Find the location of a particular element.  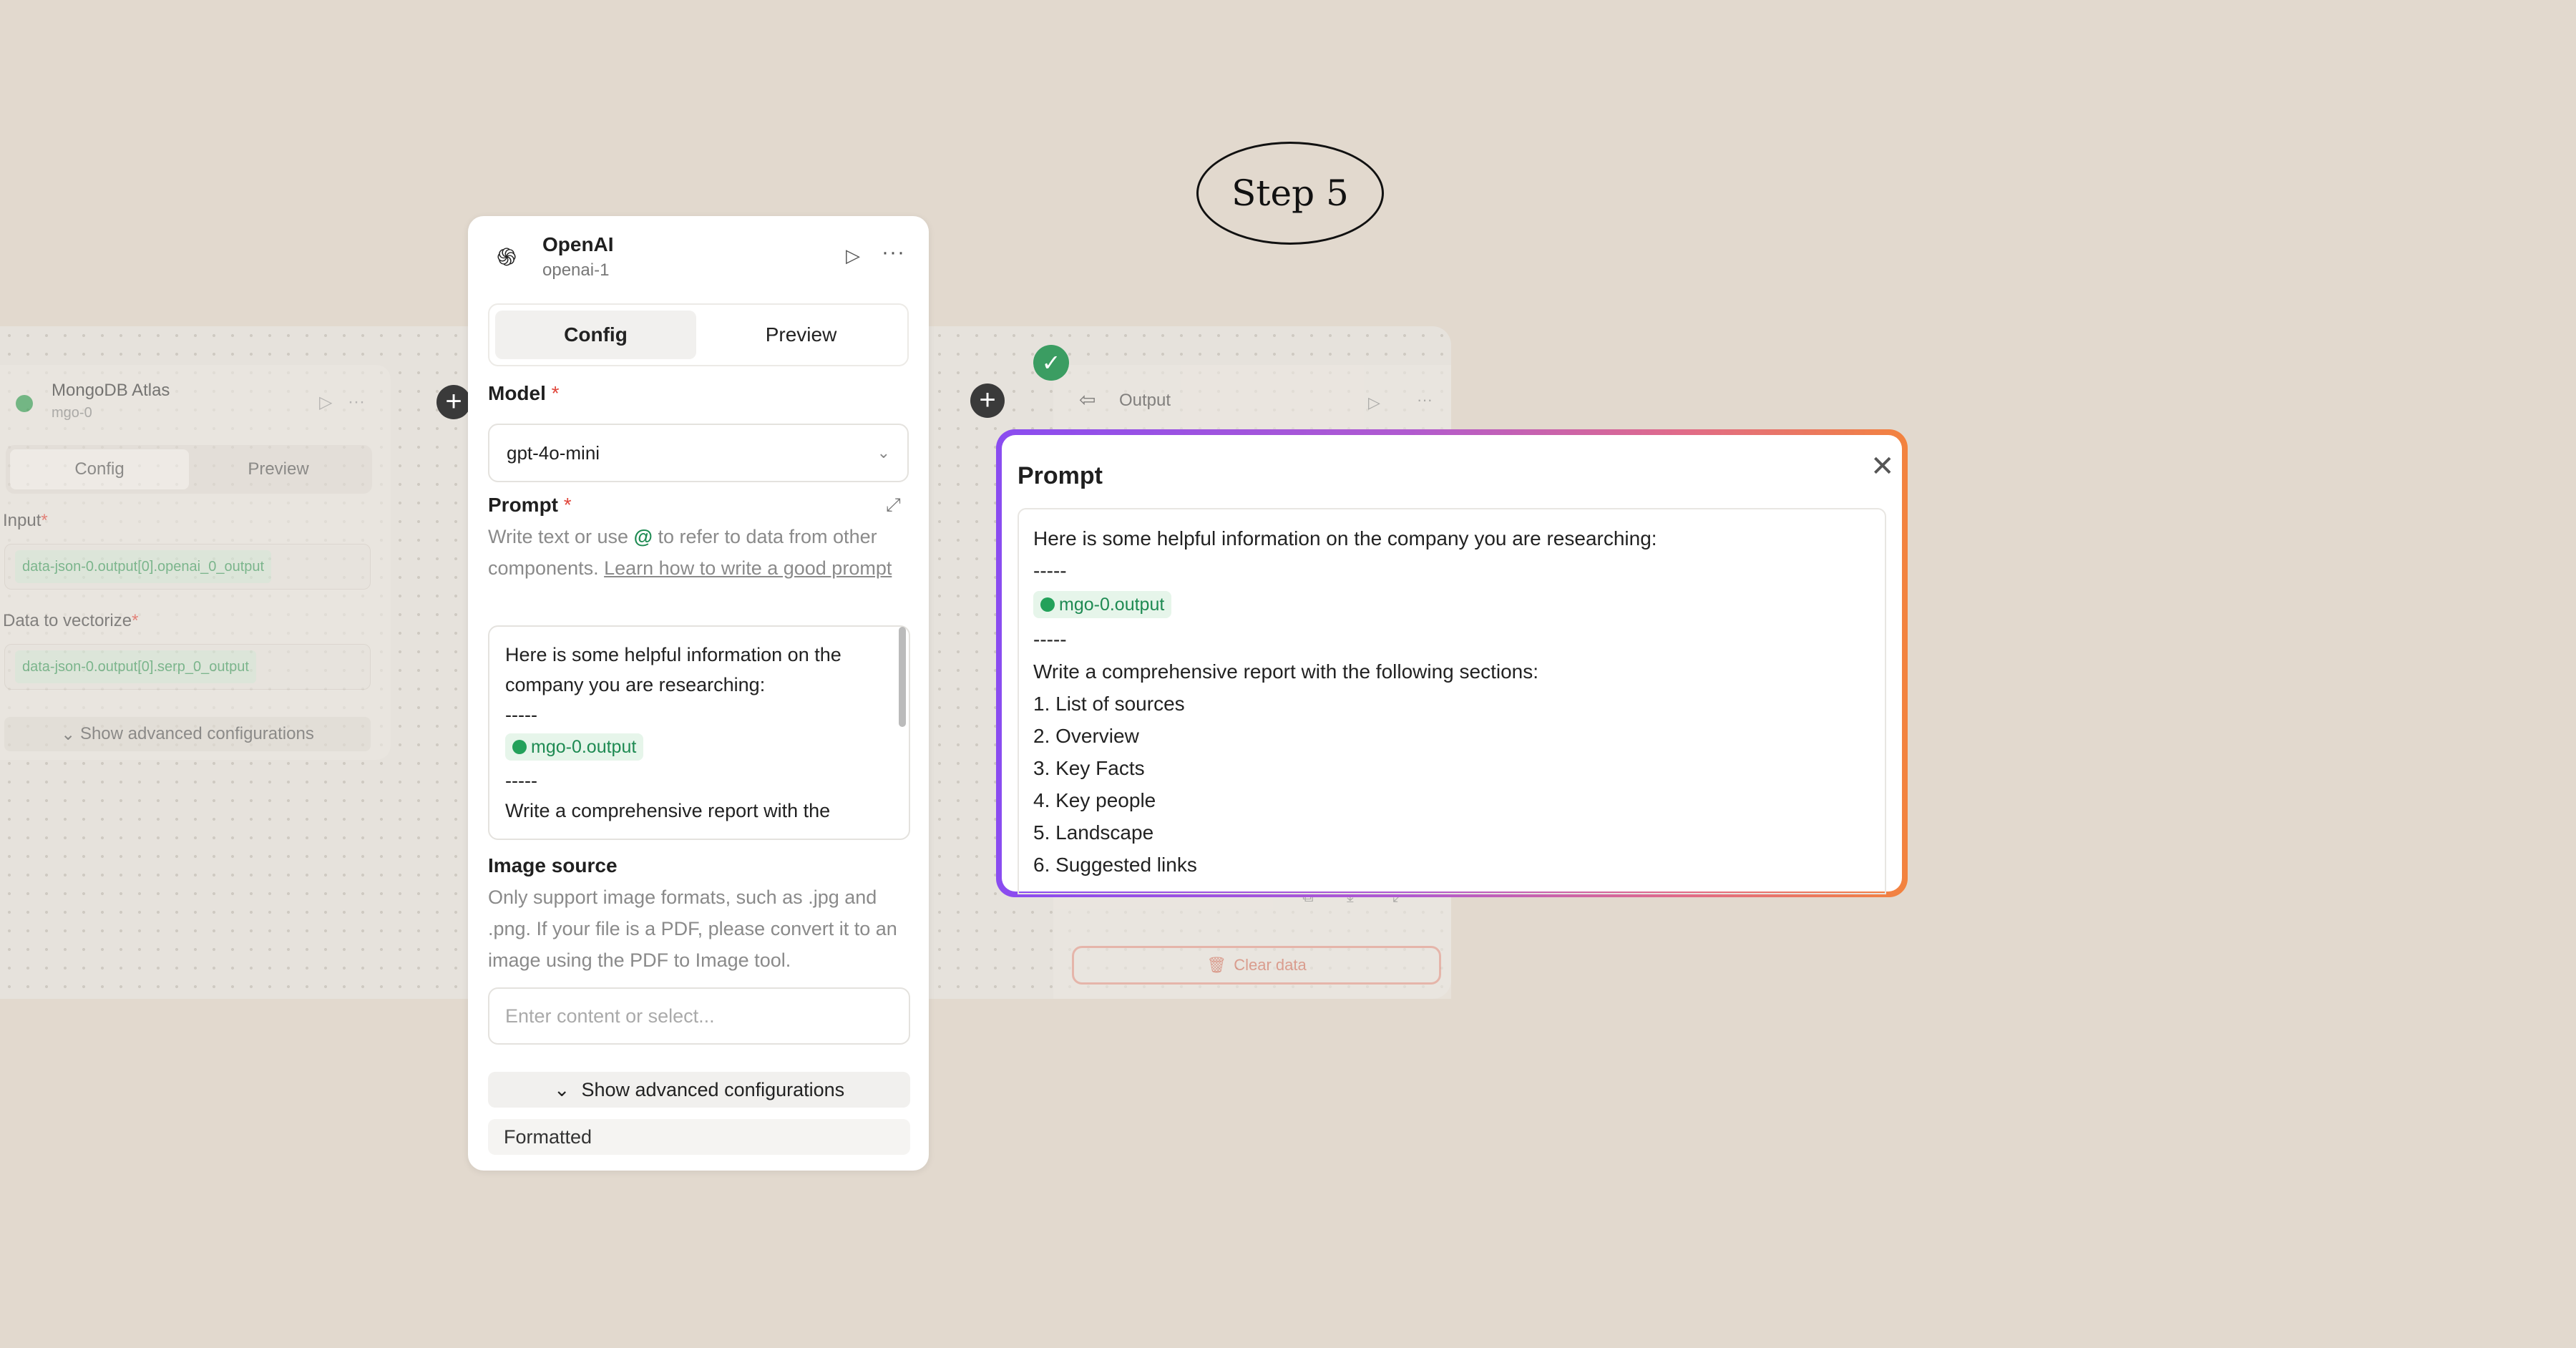

mongodb-advanced-toggle: ⌄ Show advanced configurations is located at coordinates (187, 734).